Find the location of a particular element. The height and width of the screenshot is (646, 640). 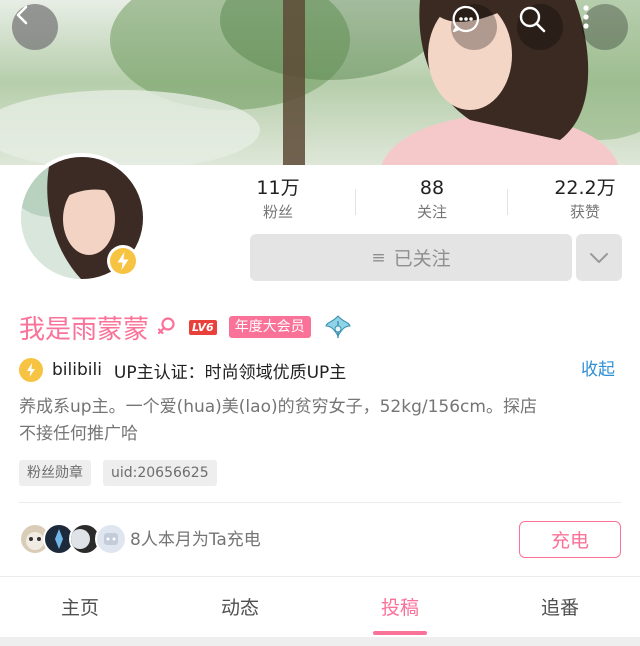

search-button is located at coordinates (540, 27).